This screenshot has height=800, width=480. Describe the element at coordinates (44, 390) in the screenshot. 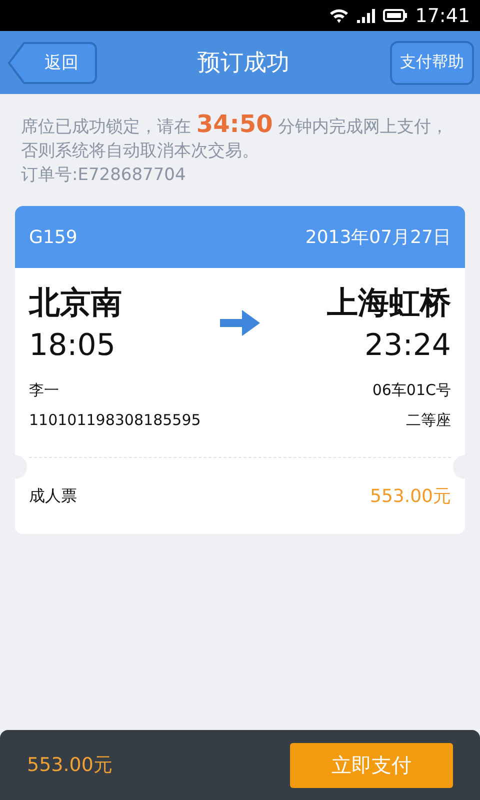

I see `passenger-name: 李一` at that location.